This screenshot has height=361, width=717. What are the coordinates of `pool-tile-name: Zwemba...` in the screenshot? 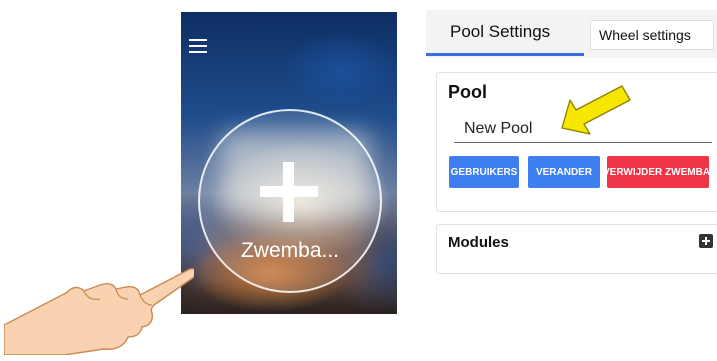 It's located at (290, 250).